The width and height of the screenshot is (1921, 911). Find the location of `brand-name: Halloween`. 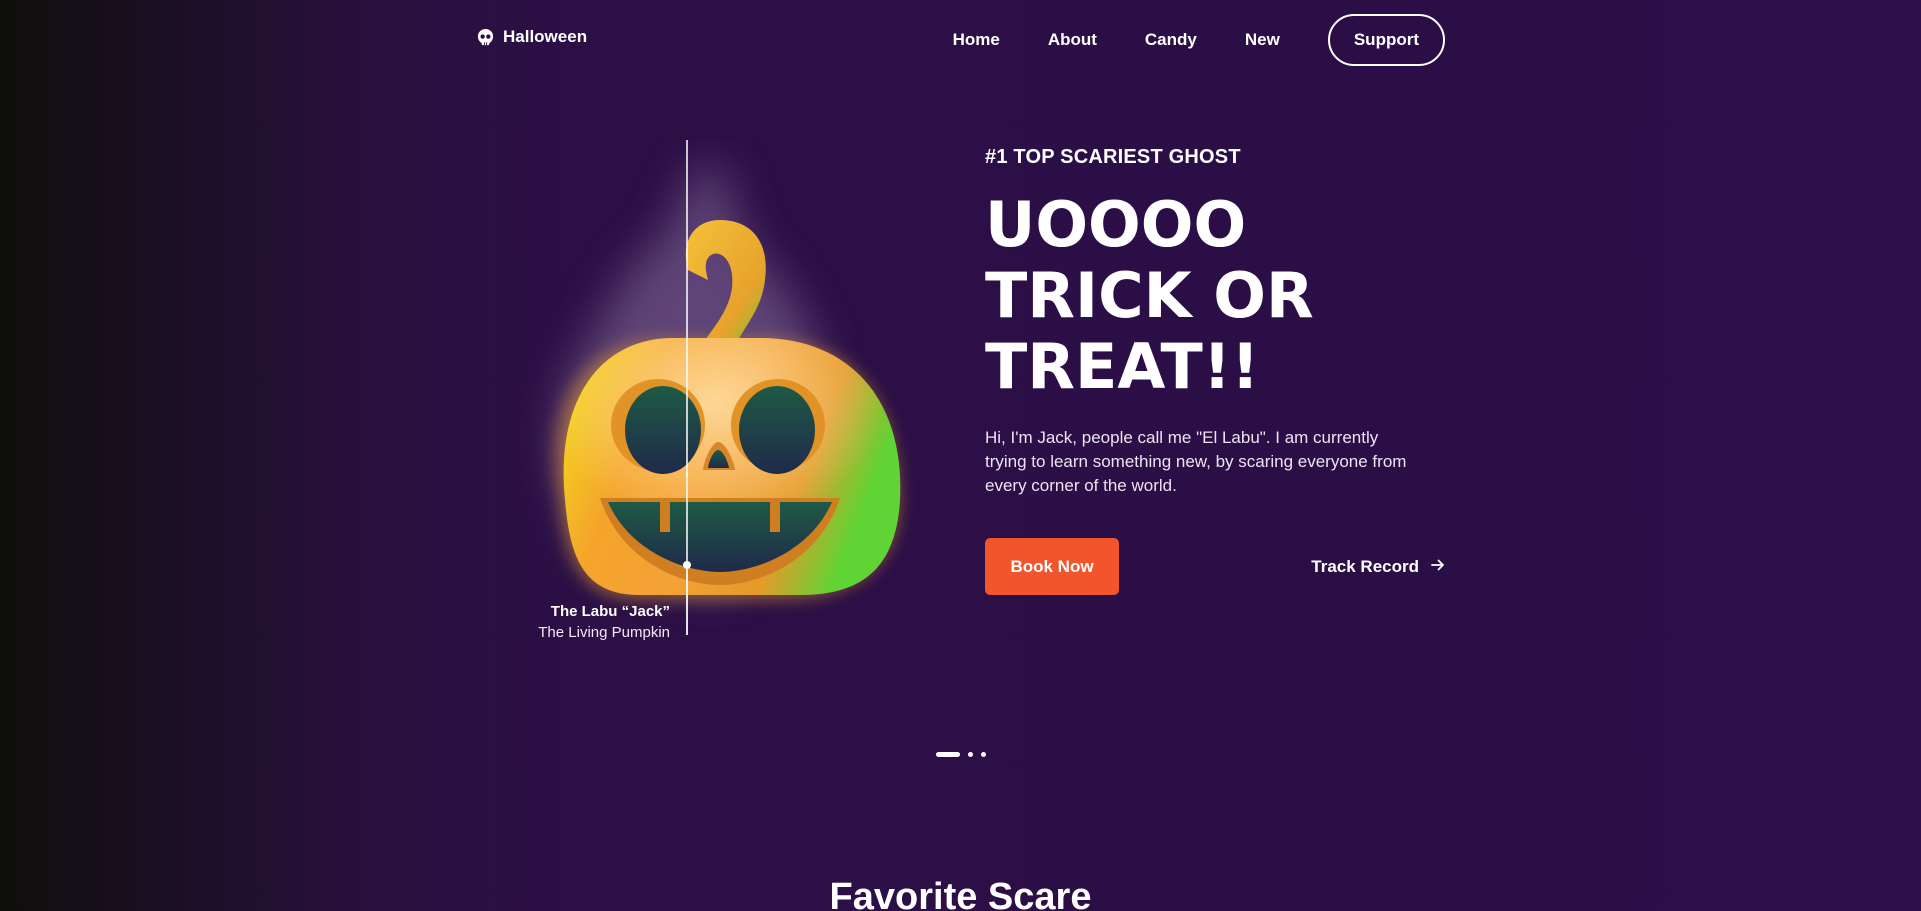

brand-name: Halloween is located at coordinates (545, 36).